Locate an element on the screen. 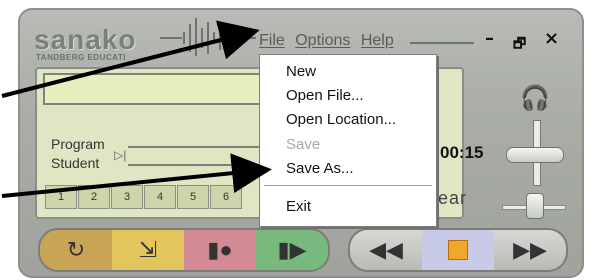 The height and width of the screenshot is (280, 594). bookmark-button: 6 is located at coordinates (226, 197).